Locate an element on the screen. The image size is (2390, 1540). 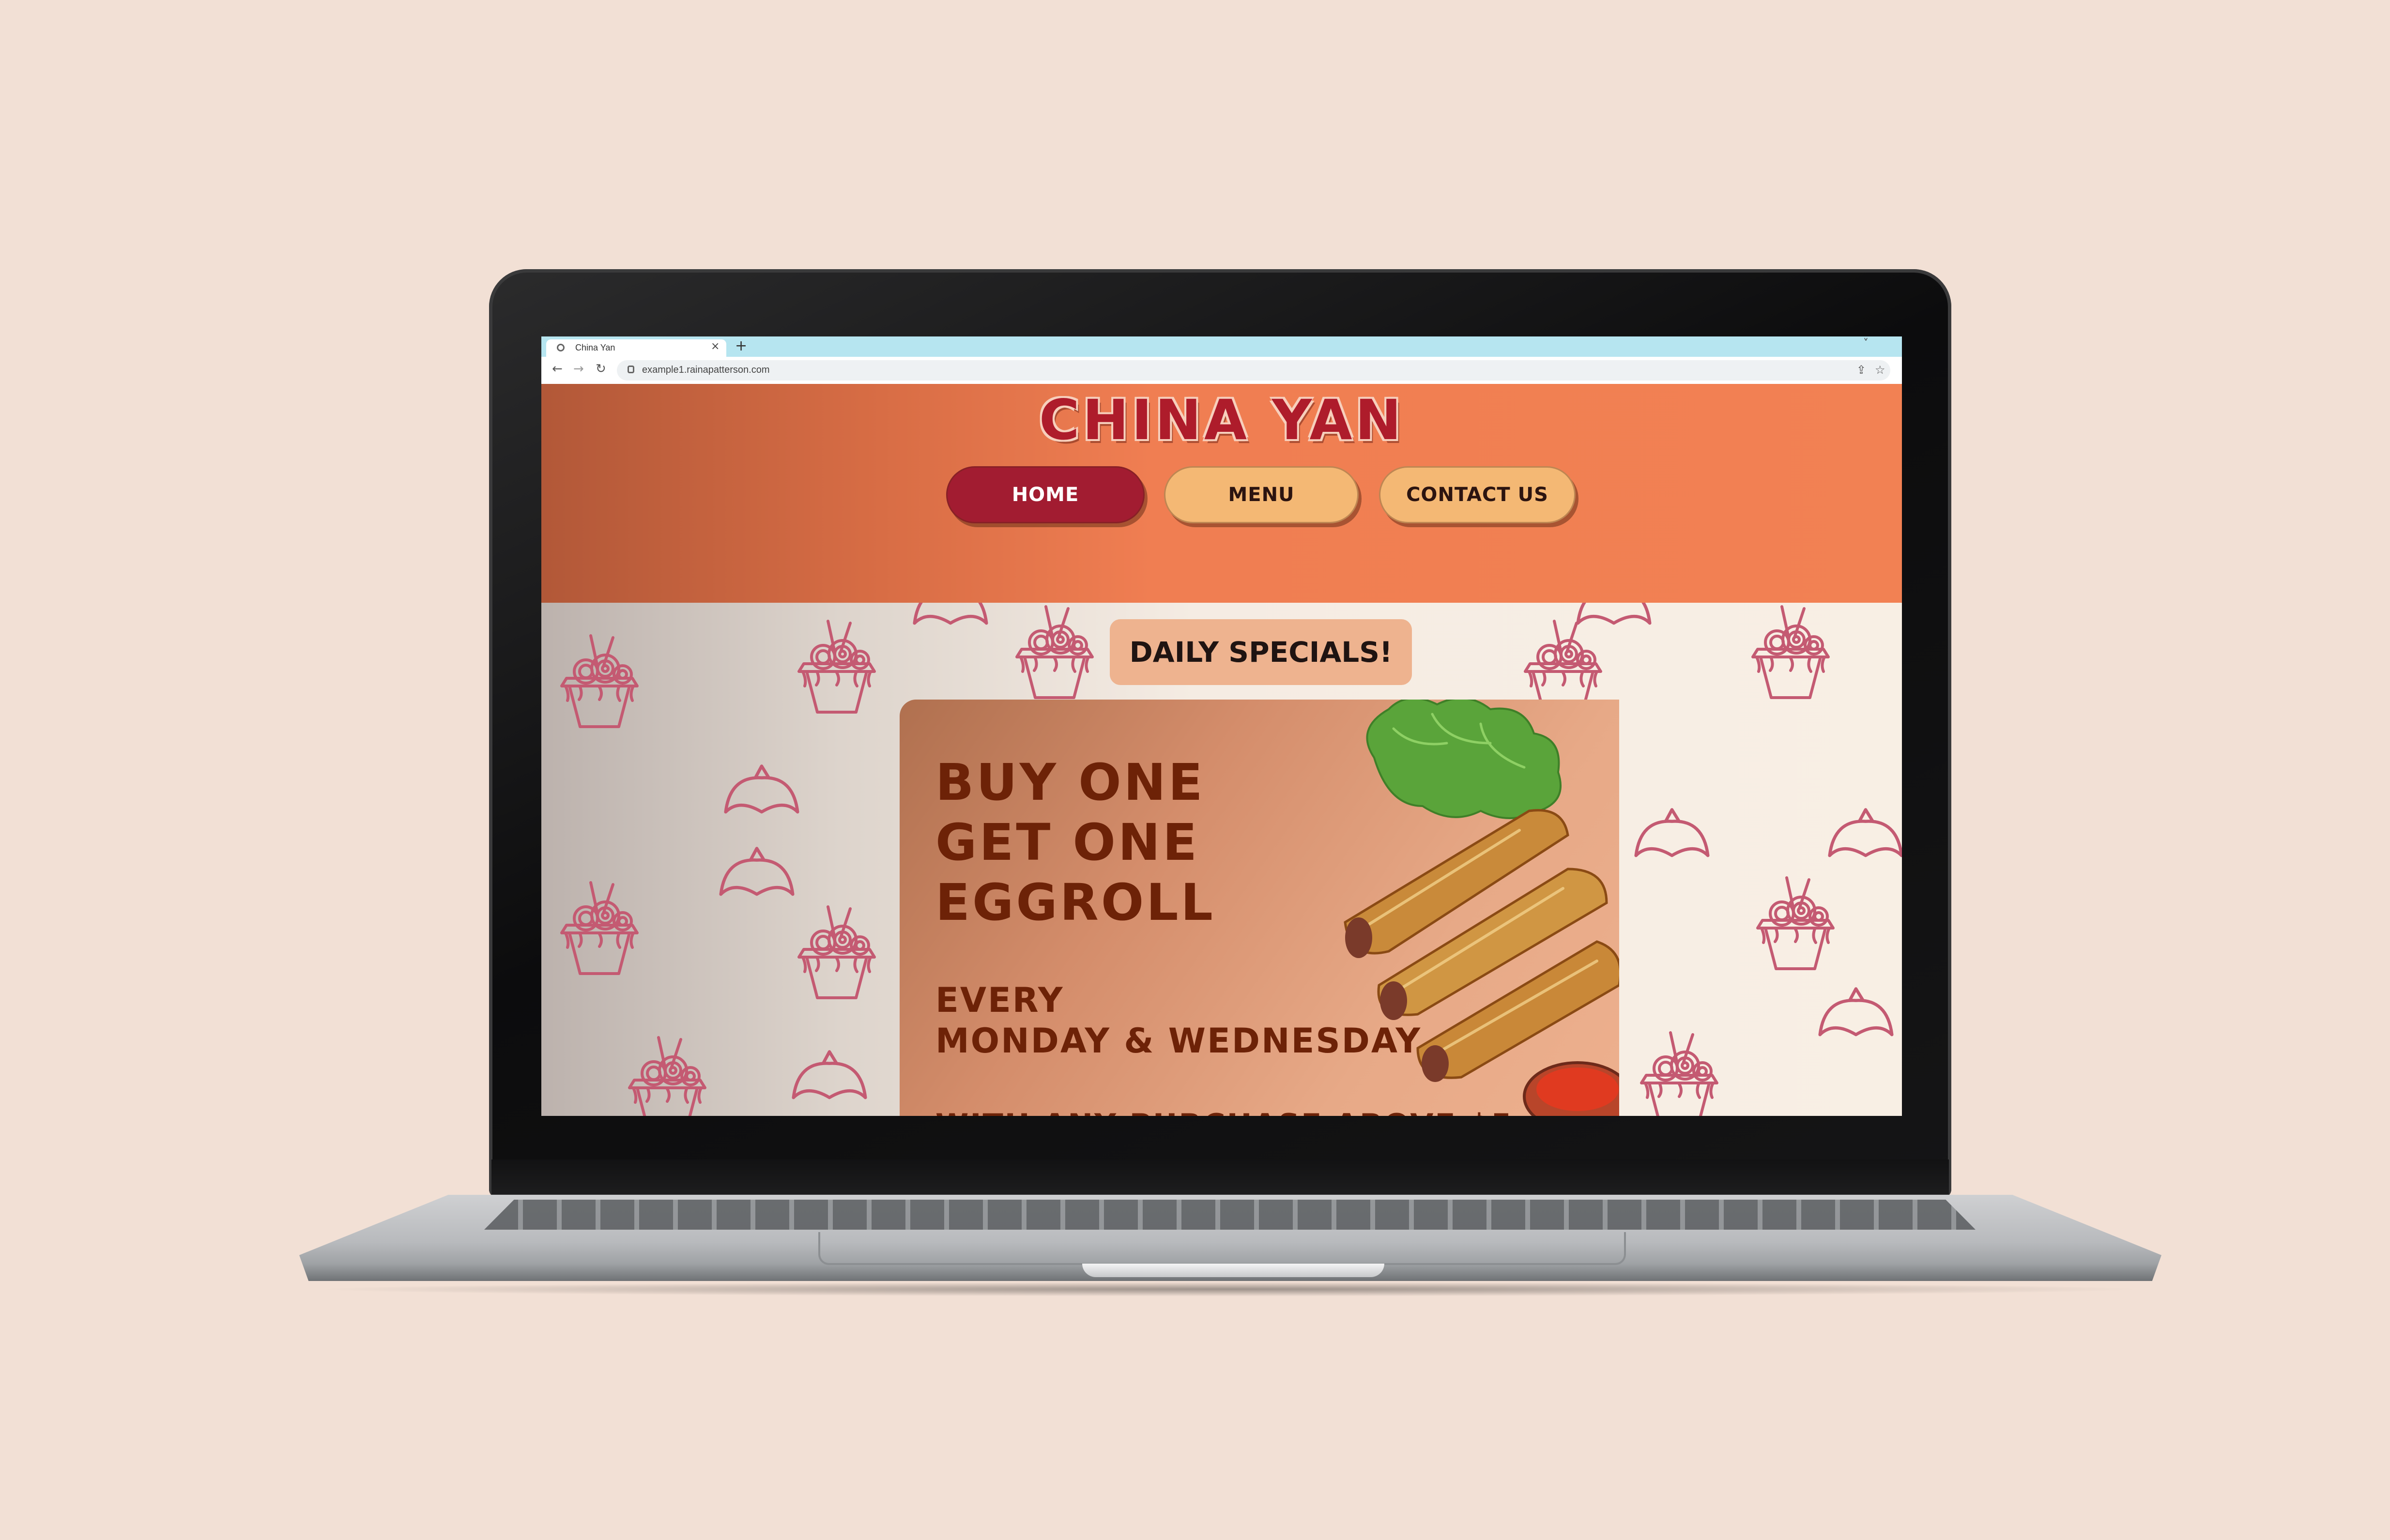
lock-icon is located at coordinates (631, 369).